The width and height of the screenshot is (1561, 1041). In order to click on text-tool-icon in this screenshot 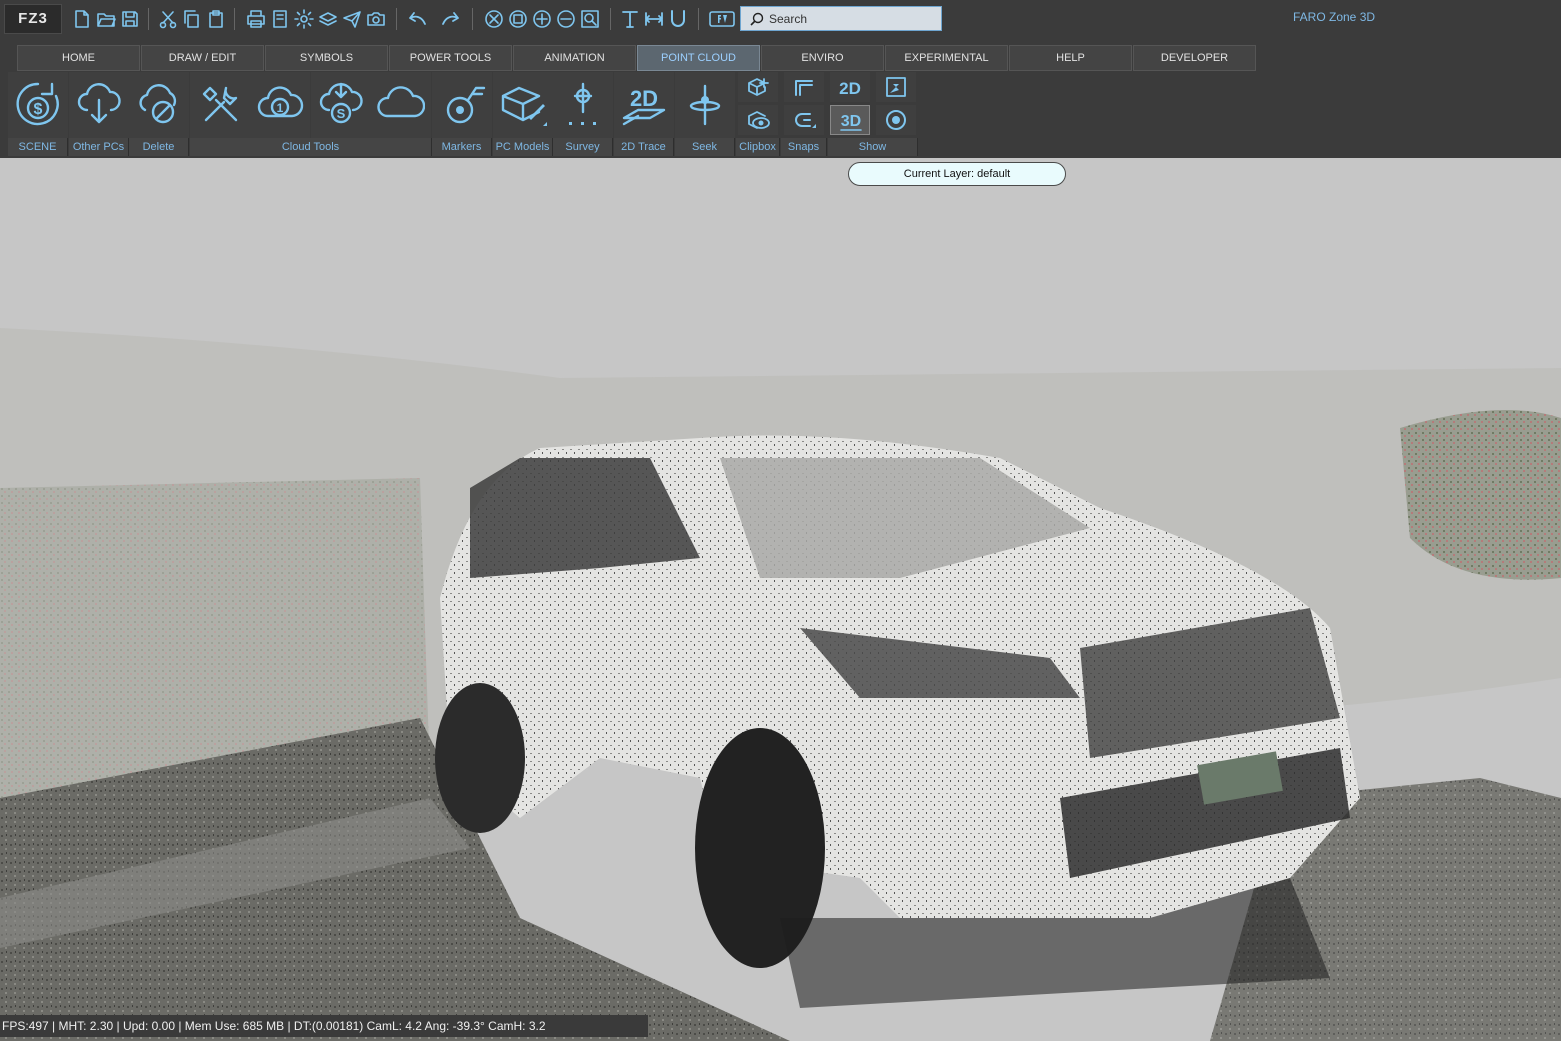, I will do `click(630, 19)`.